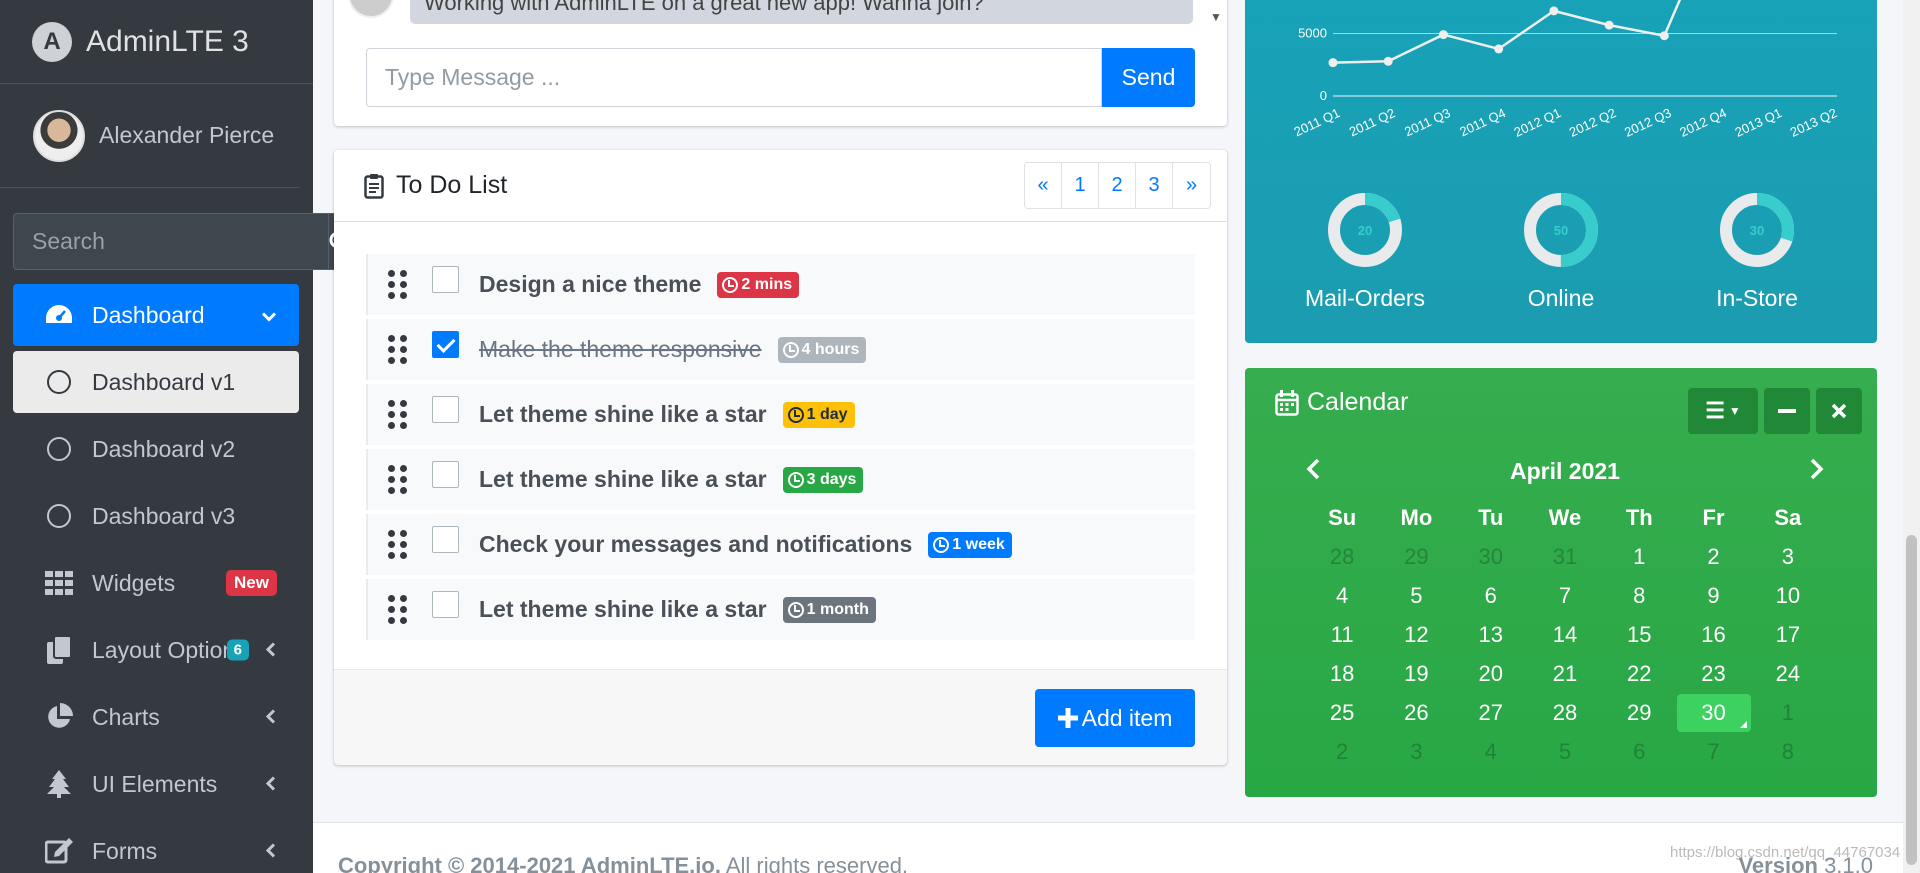 The image size is (1920, 873). What do you see at coordinates (156, 784) in the screenshot?
I see `sidebar-item-ui-elements: UI Elements` at bounding box center [156, 784].